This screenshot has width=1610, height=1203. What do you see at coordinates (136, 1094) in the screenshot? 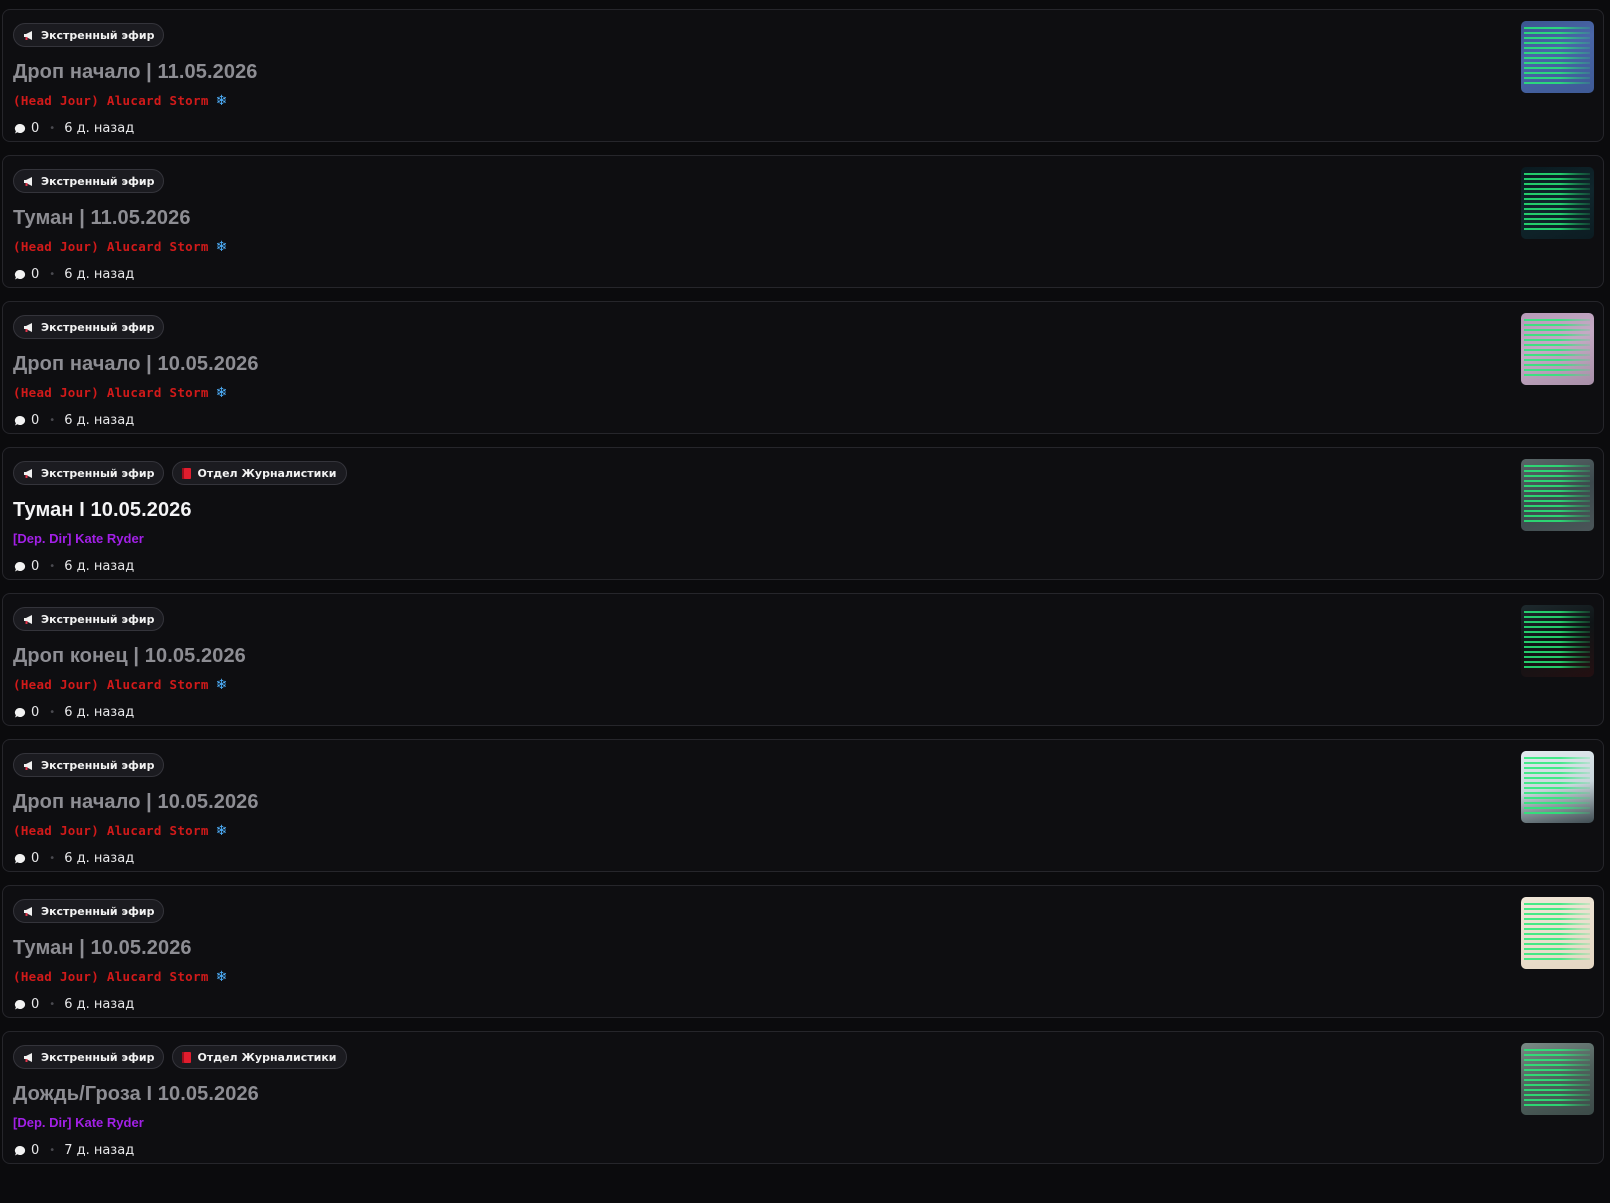
I see `post-title: Дождь/Гроза I 10.05.2026` at bounding box center [136, 1094].